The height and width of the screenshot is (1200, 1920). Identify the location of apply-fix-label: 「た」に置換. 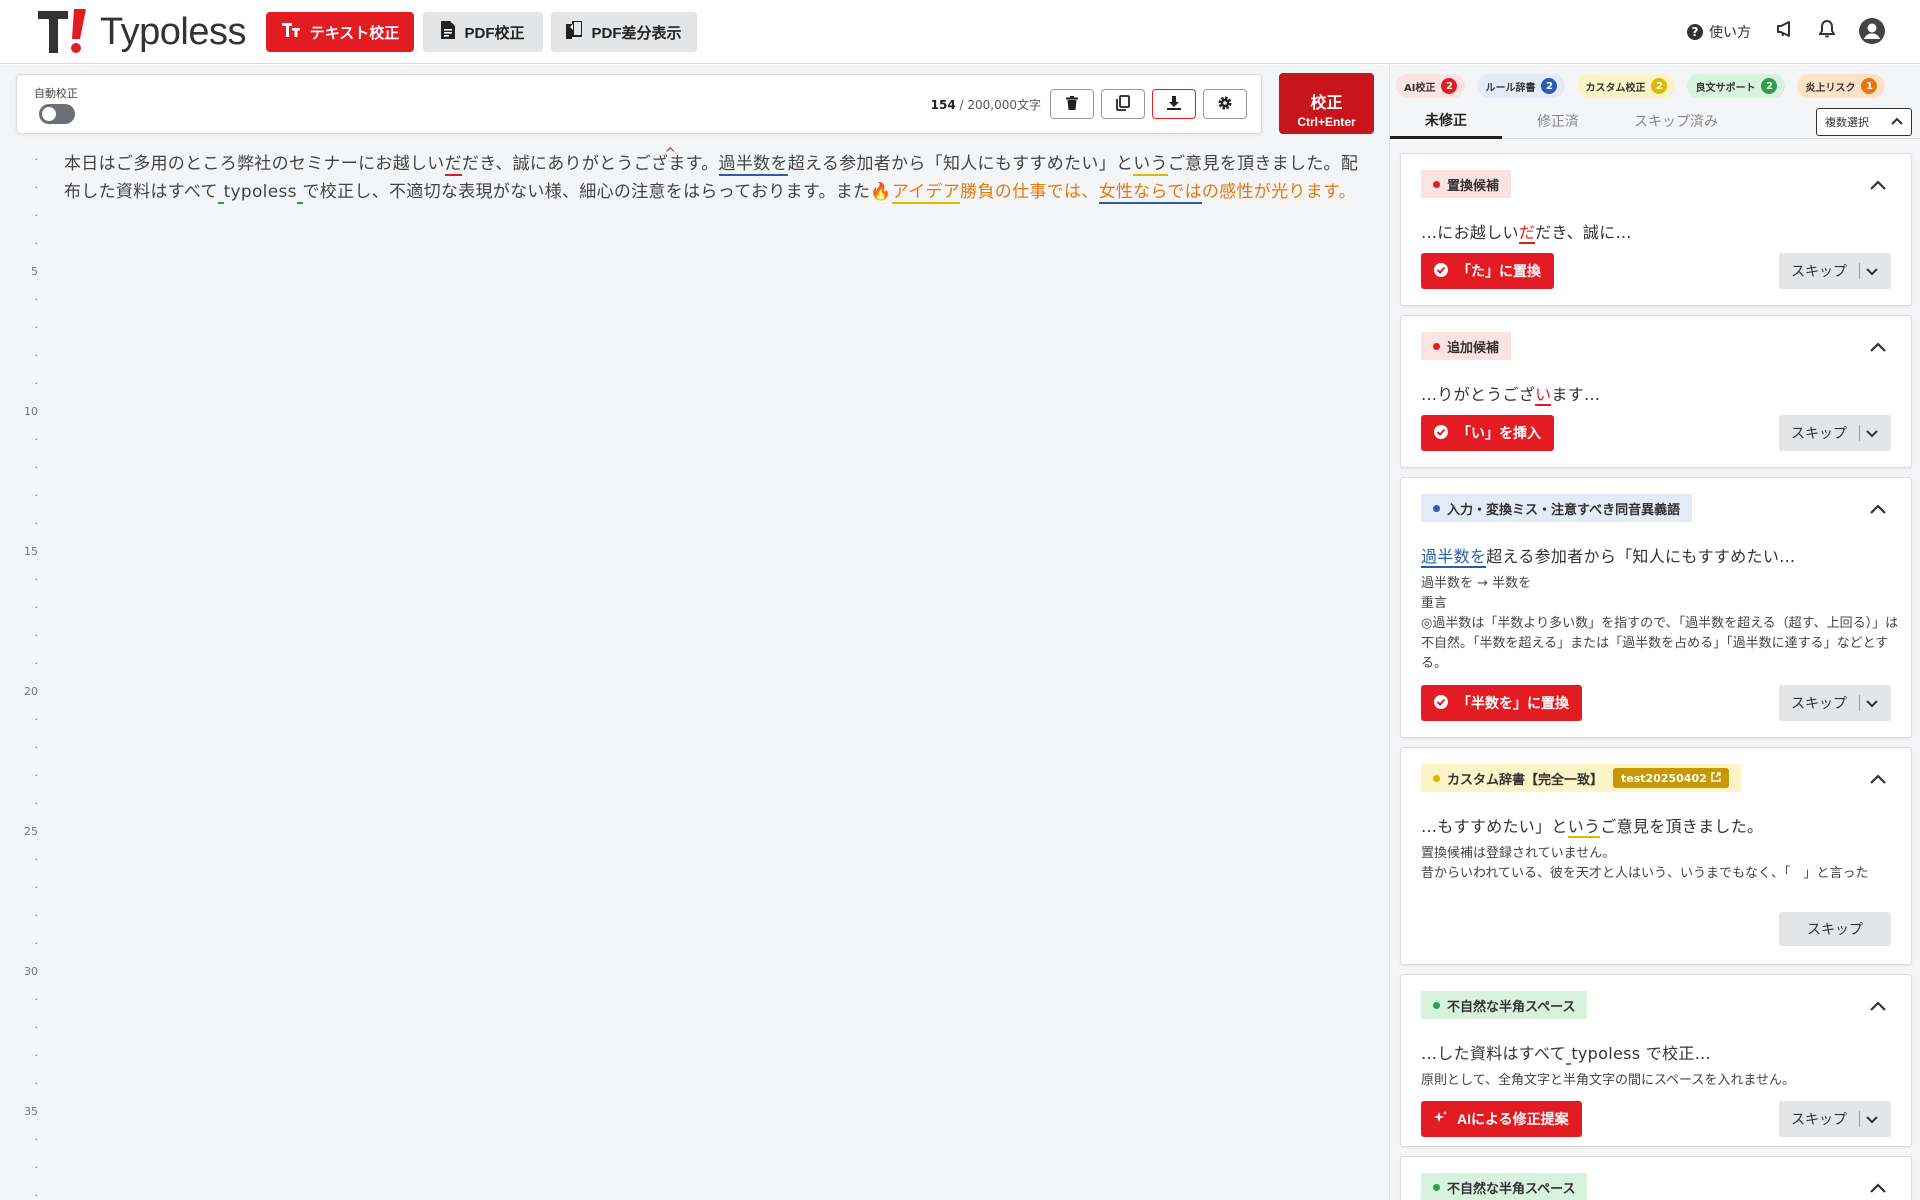
(1499, 271).